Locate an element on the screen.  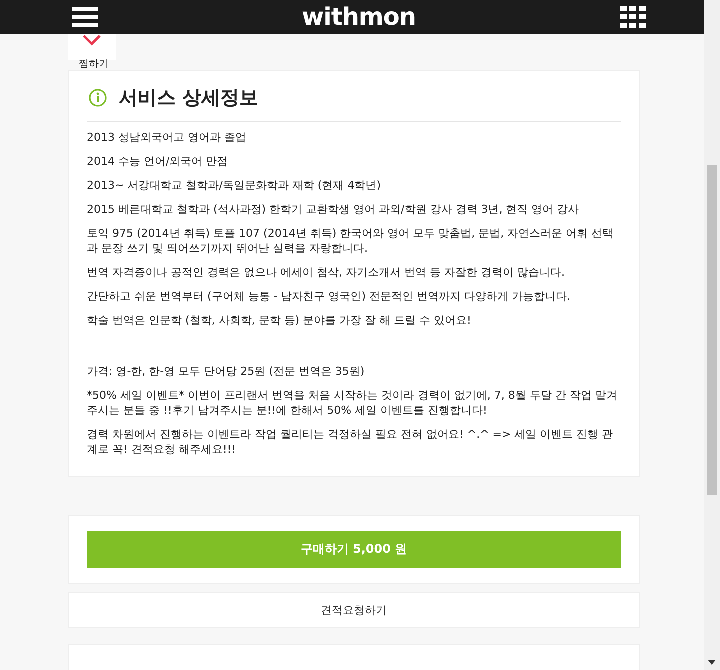
scrollbar is located at coordinates (712, 335).